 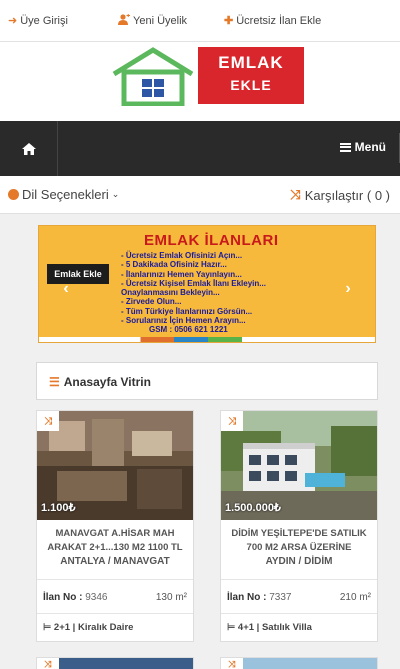 I want to click on logo-text-box: EMLAK EKLE, so click(x=251, y=75).